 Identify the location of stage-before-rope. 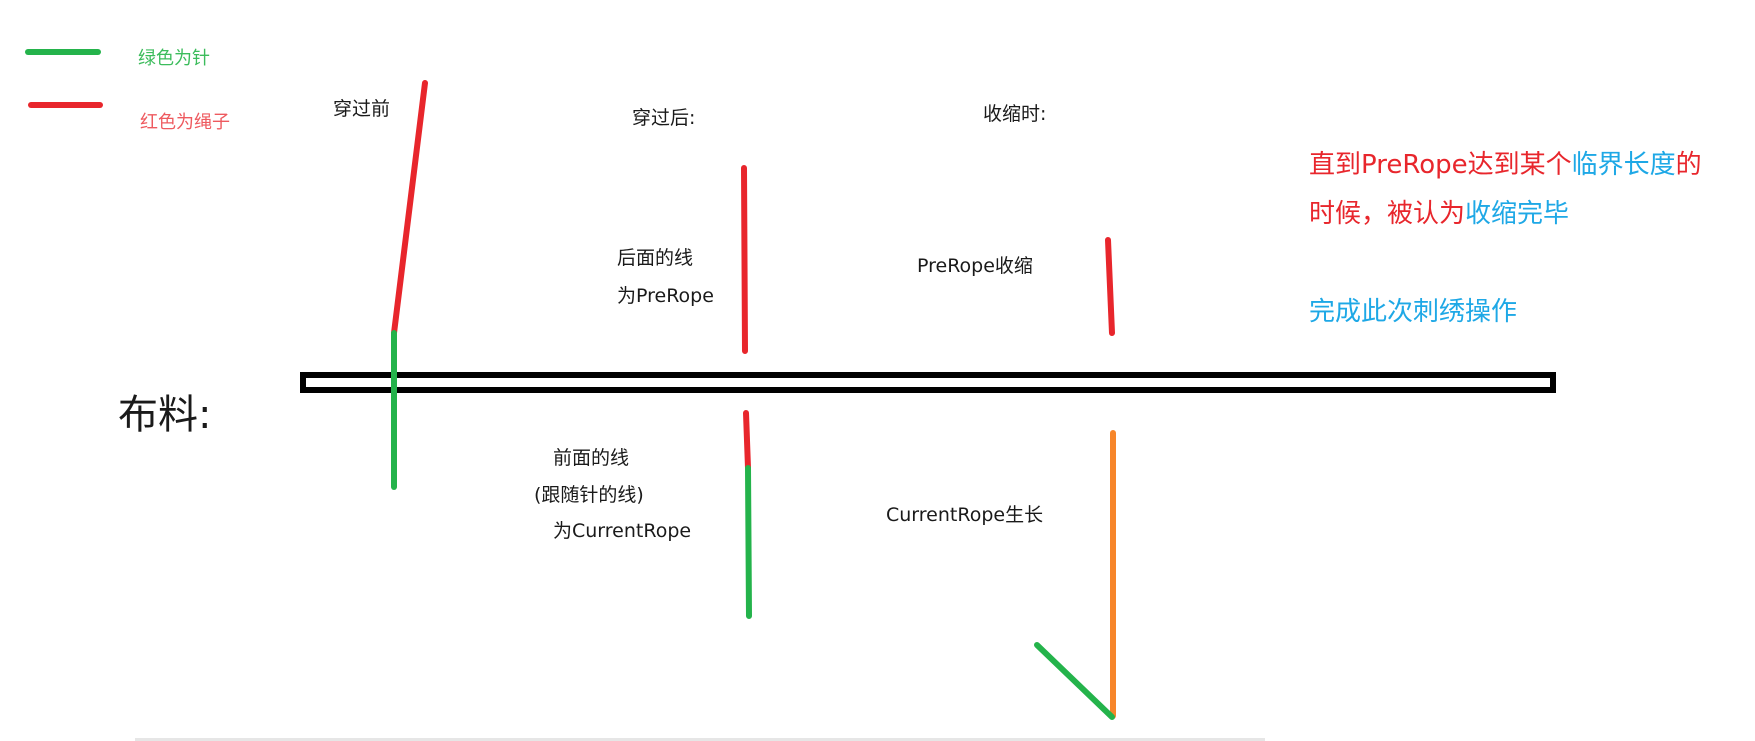
(409, 208).